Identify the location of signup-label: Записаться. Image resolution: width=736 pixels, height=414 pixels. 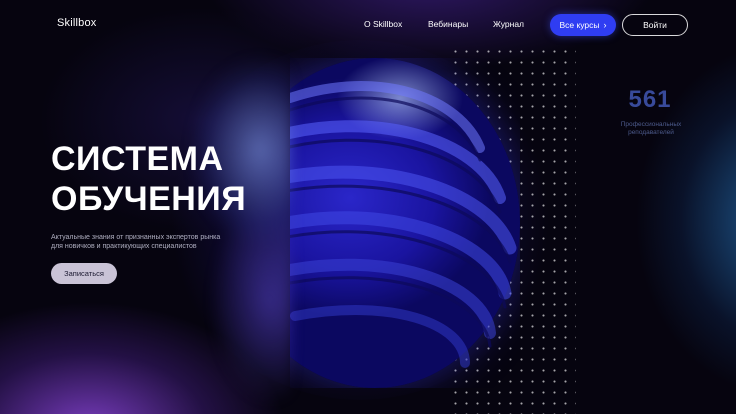
(84, 273).